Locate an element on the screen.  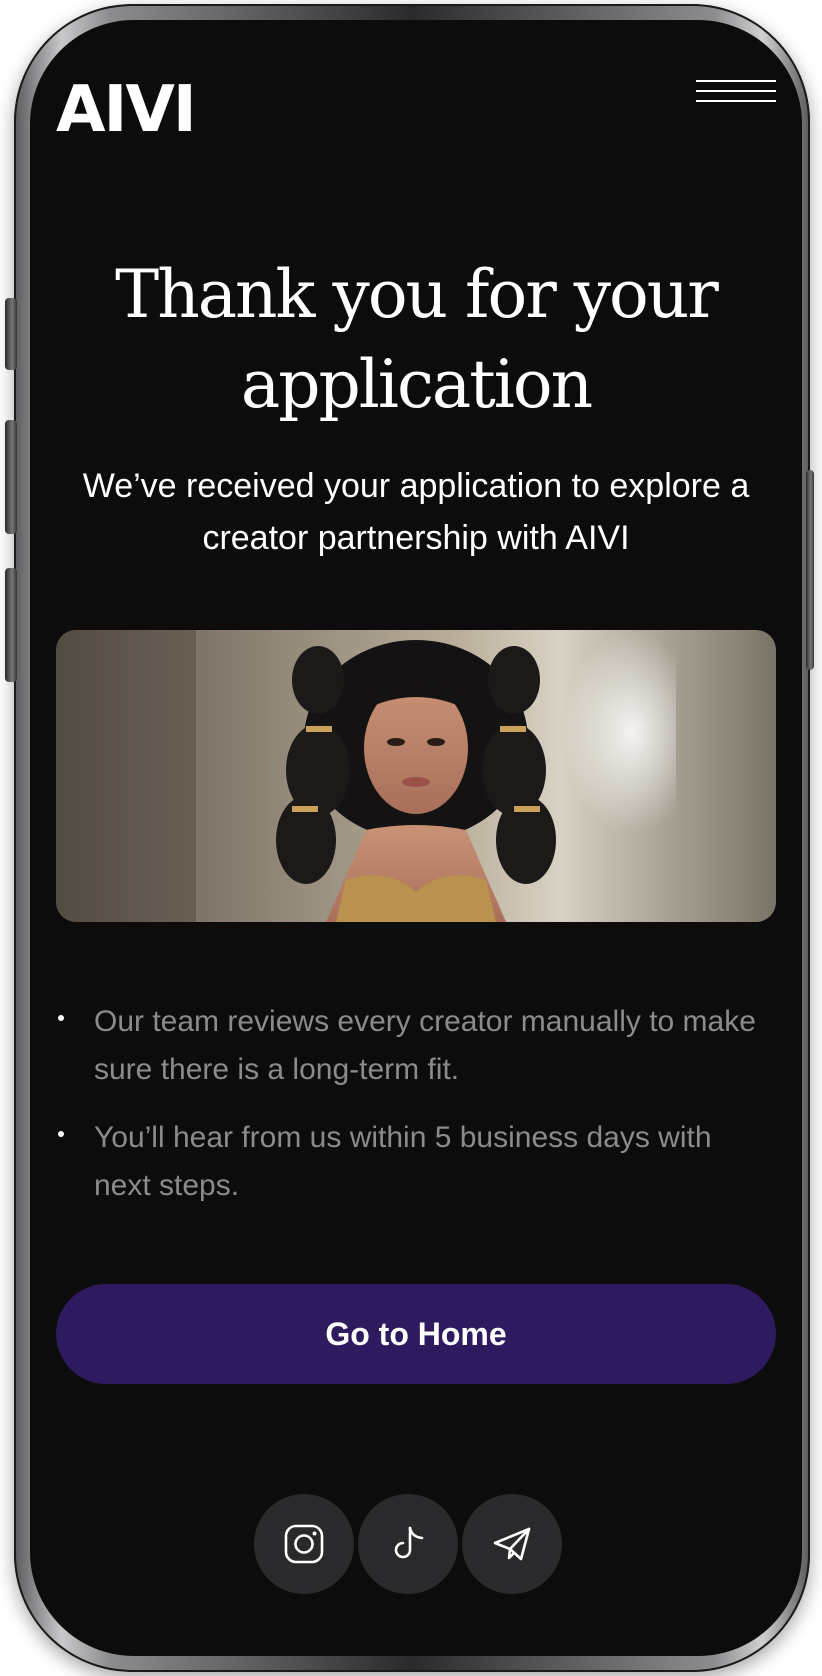
tiktok-icon is located at coordinates (409, 1542).